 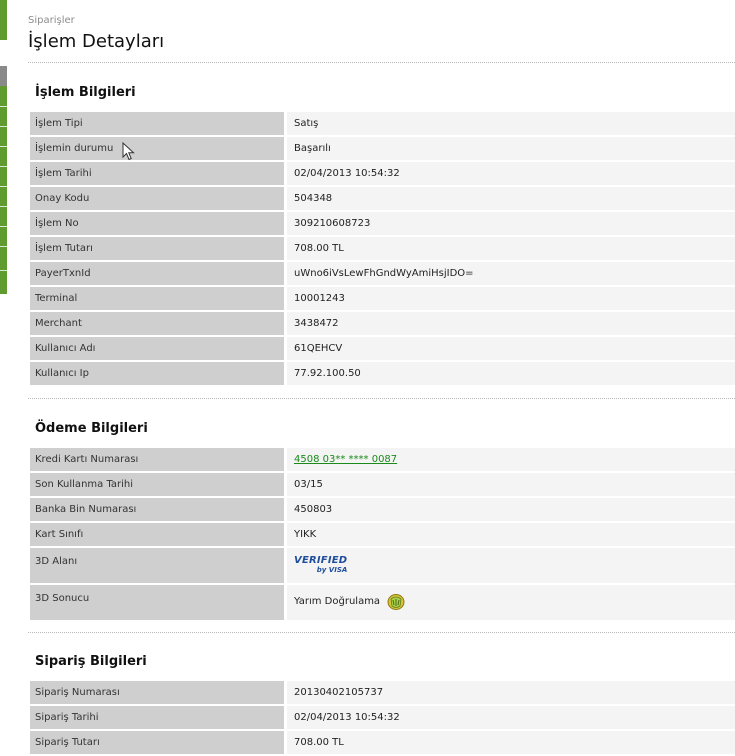 I want to click on row-value: uWno6iVsLewFhGndWyAmiHsjIDO=, so click(x=511, y=274).